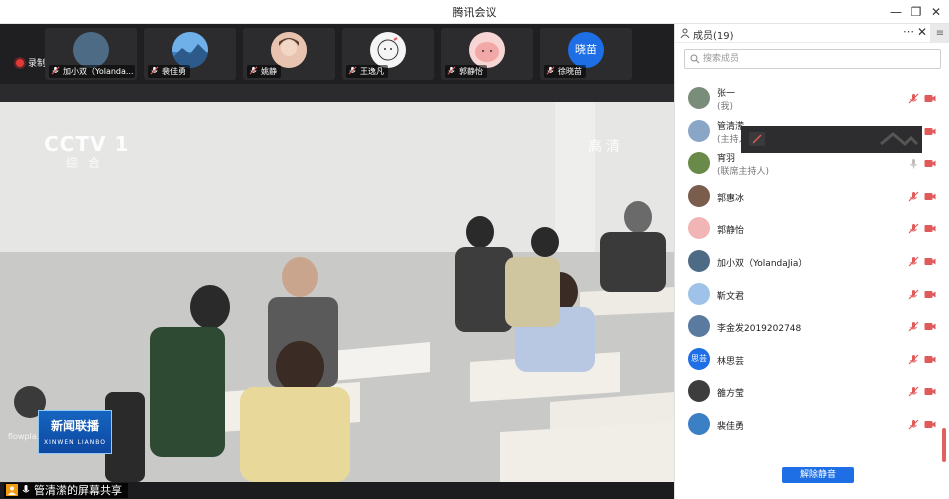 The image size is (949, 499). Describe the element at coordinates (726, 159) in the screenshot. I see `member-name: 宵羽` at that location.